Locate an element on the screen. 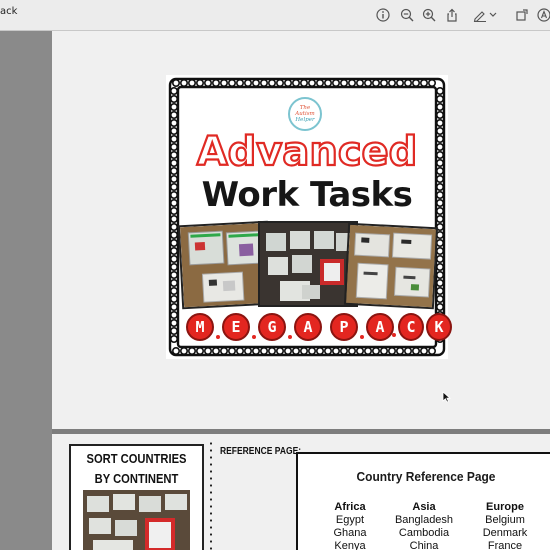 This screenshot has height=550, width=550. share-icon is located at coordinates (452, 15).